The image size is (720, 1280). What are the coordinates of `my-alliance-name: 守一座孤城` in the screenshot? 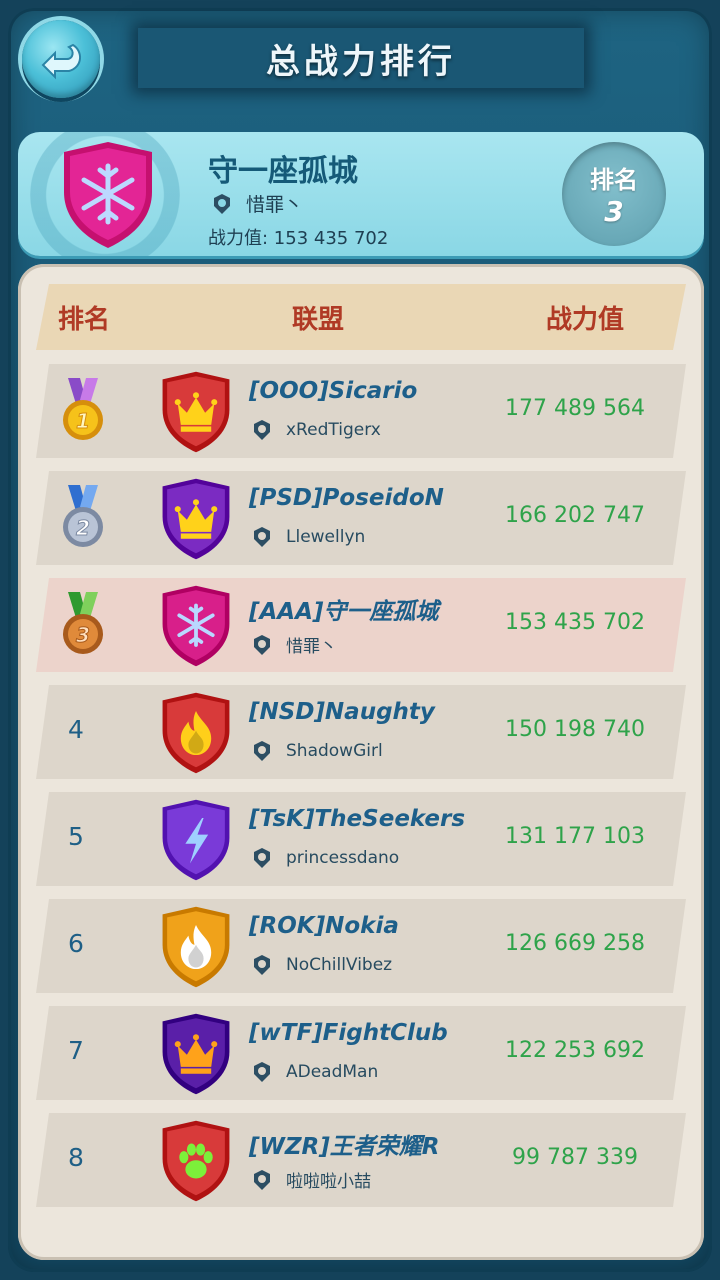 It's located at (283, 171).